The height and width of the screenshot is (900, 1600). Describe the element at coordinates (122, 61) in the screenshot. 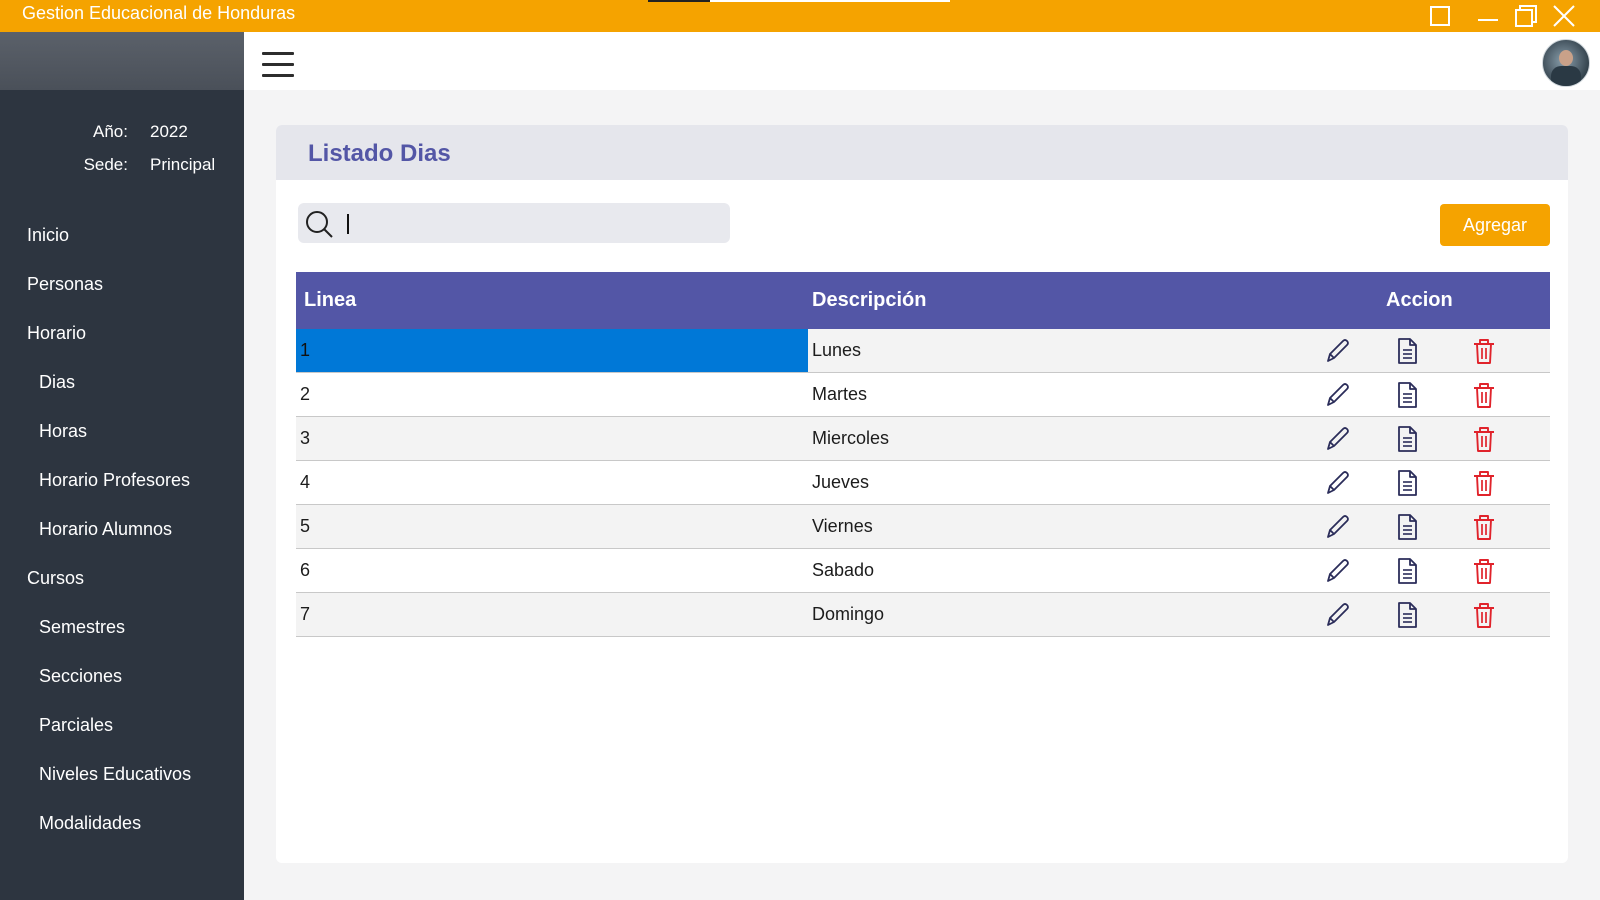

I see `sidebar-logo-area` at that location.